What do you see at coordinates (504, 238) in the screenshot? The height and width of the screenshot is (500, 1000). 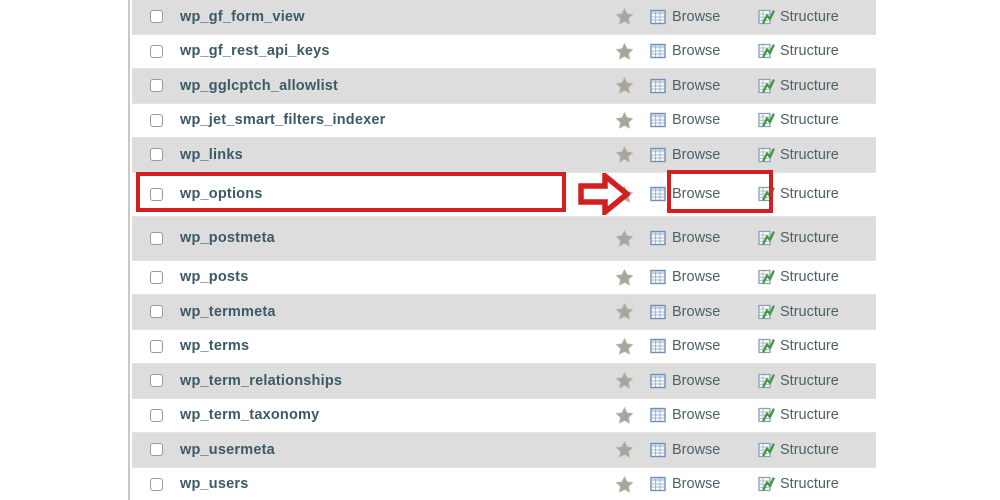 I see `table-row: wp_postmeta Browse Structure` at bounding box center [504, 238].